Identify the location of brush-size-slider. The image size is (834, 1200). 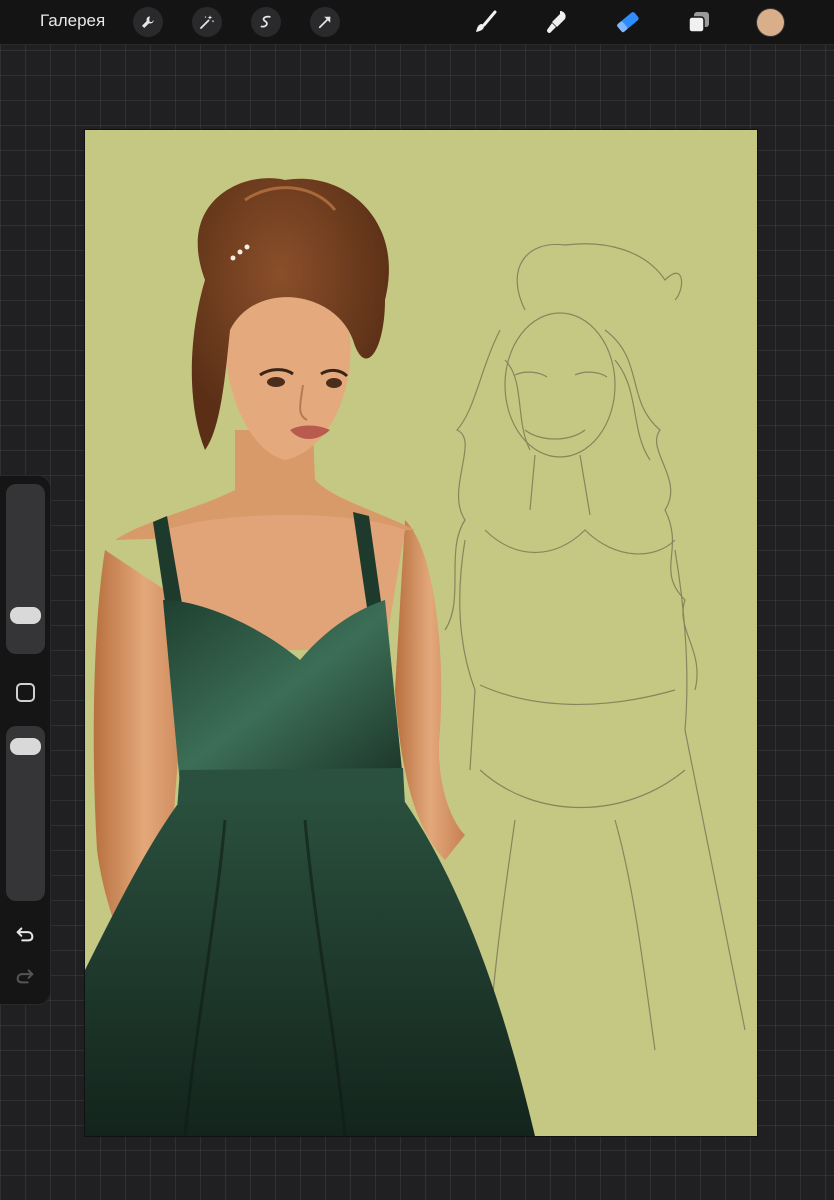
(25, 569).